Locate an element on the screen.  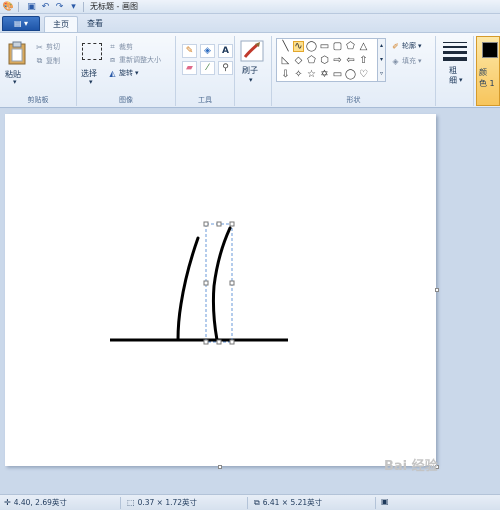
disk-status: ▣ is located at coordinates (386, 501).